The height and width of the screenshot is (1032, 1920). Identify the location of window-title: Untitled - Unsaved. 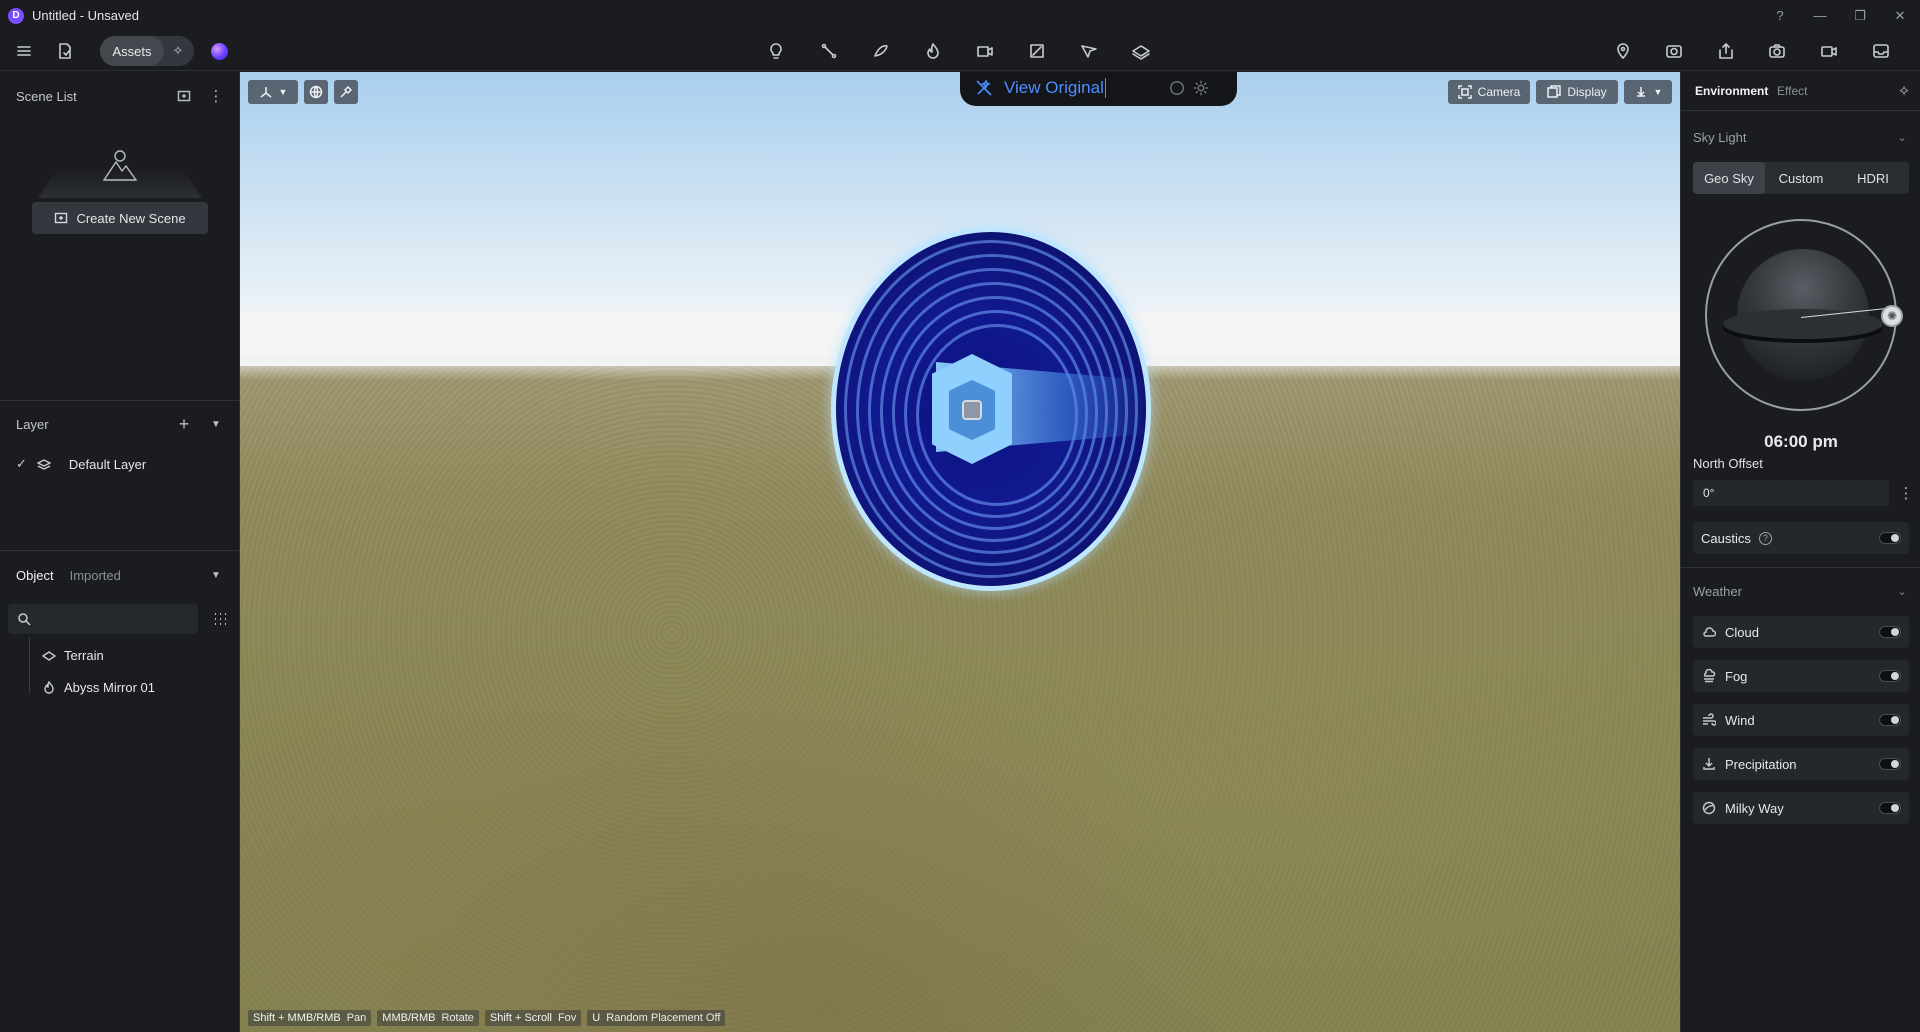
(85, 15).